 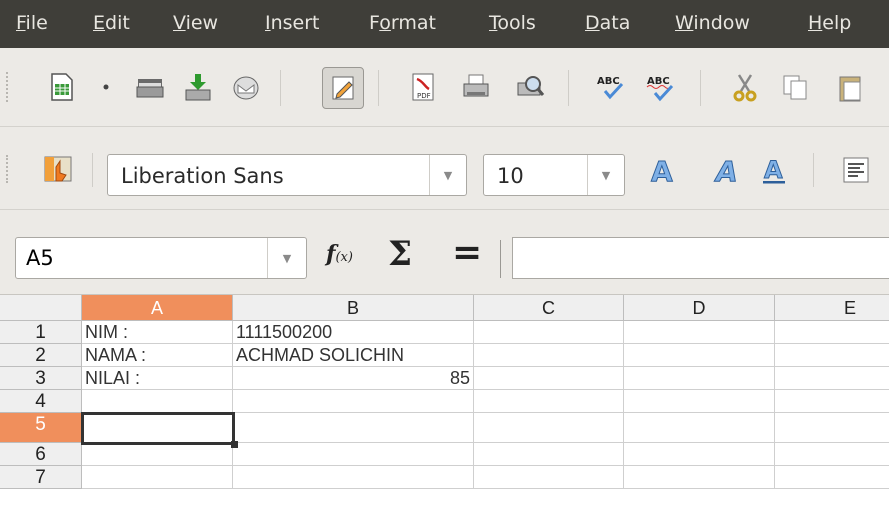 What do you see at coordinates (157, 477) in the screenshot?
I see `cell-a7` at bounding box center [157, 477].